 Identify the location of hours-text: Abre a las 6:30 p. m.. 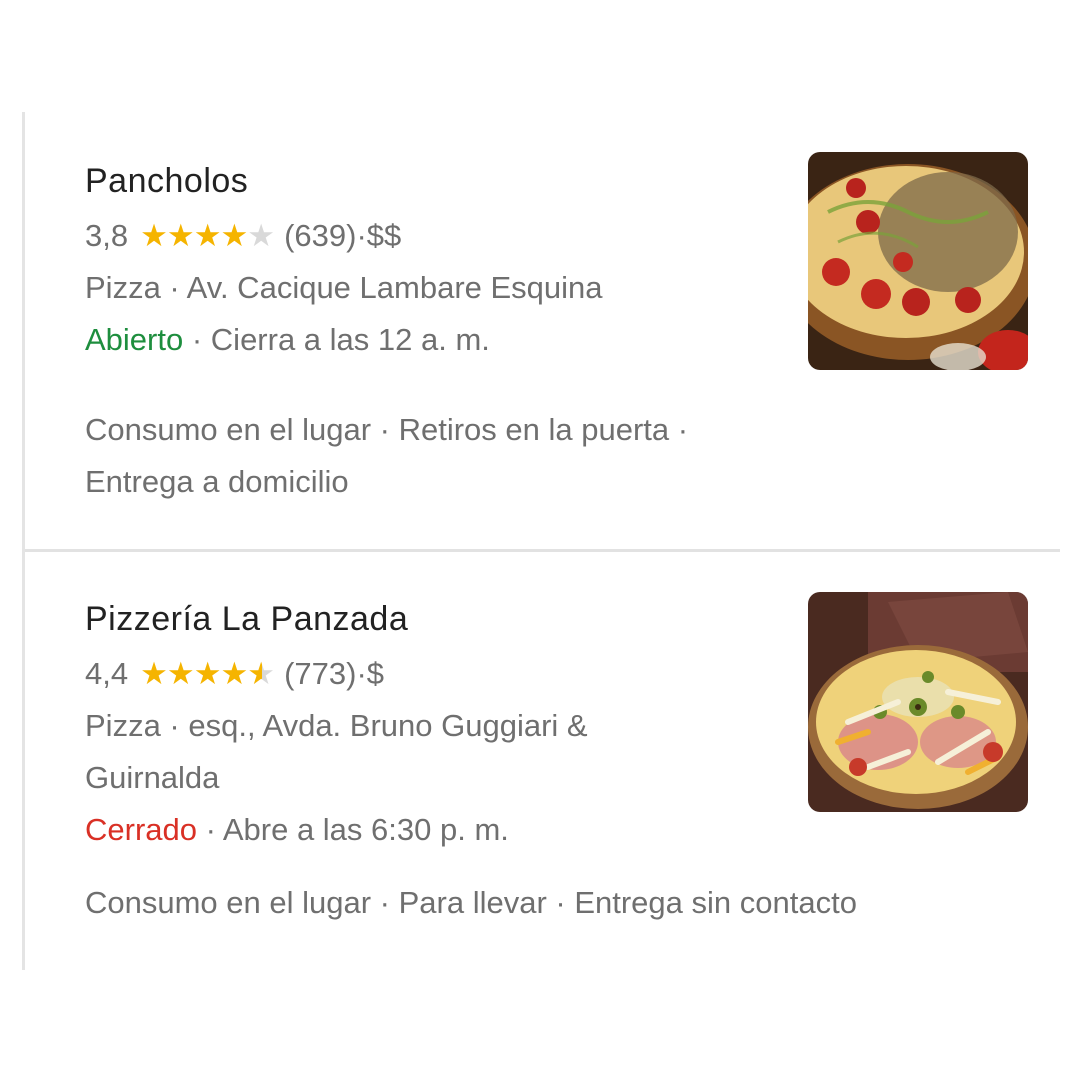
(365, 829).